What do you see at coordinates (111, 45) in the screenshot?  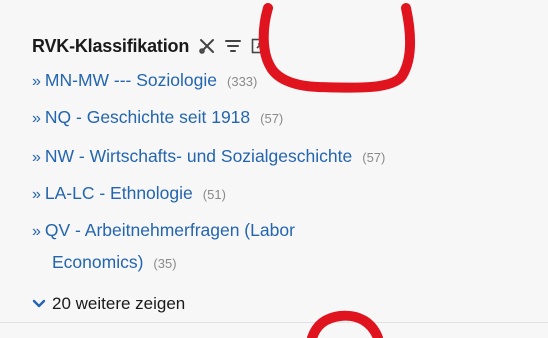 I see `facet-title: RVK-Klassifikation` at bounding box center [111, 45].